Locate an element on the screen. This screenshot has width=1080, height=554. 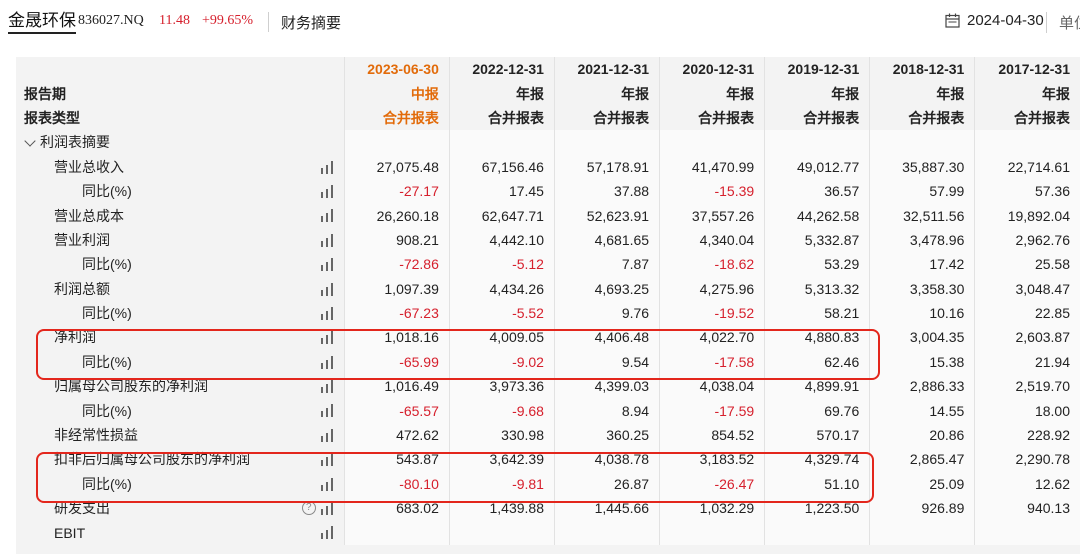
value-cell: 330.98 is located at coordinates (501, 435).